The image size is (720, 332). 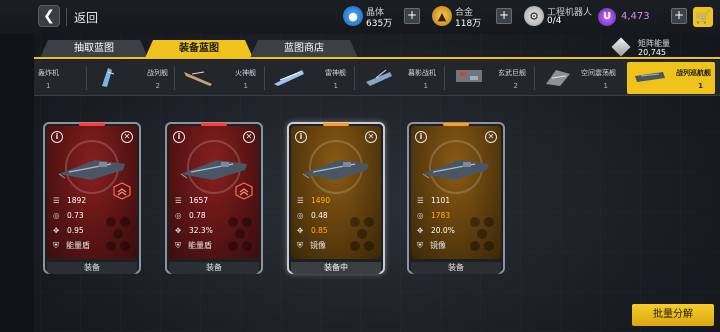 I want to click on matrix-cube-icon, so click(x=621, y=47).